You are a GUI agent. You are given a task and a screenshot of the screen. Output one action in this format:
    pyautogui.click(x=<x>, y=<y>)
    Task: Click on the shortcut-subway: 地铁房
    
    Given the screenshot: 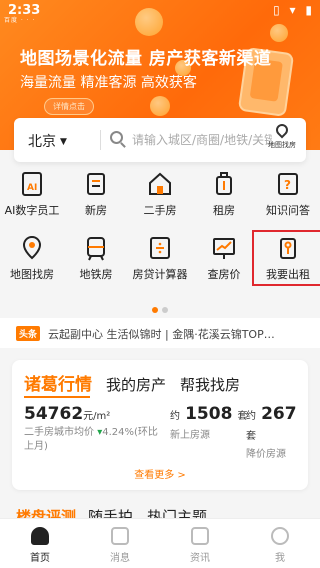 What is the action you would take?
    pyautogui.click(x=96, y=258)
    